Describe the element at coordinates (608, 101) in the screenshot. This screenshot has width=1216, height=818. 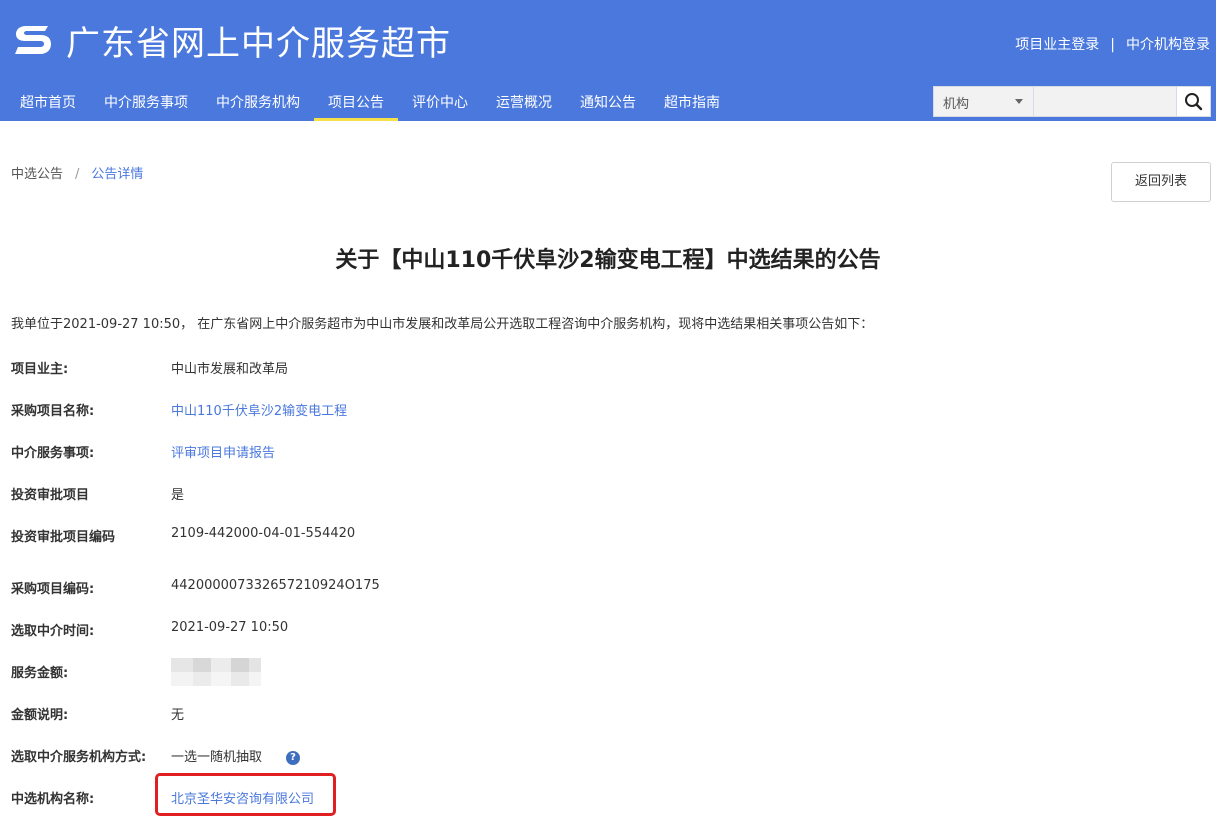
I see `nav-item-announcements: 通知公告` at that location.